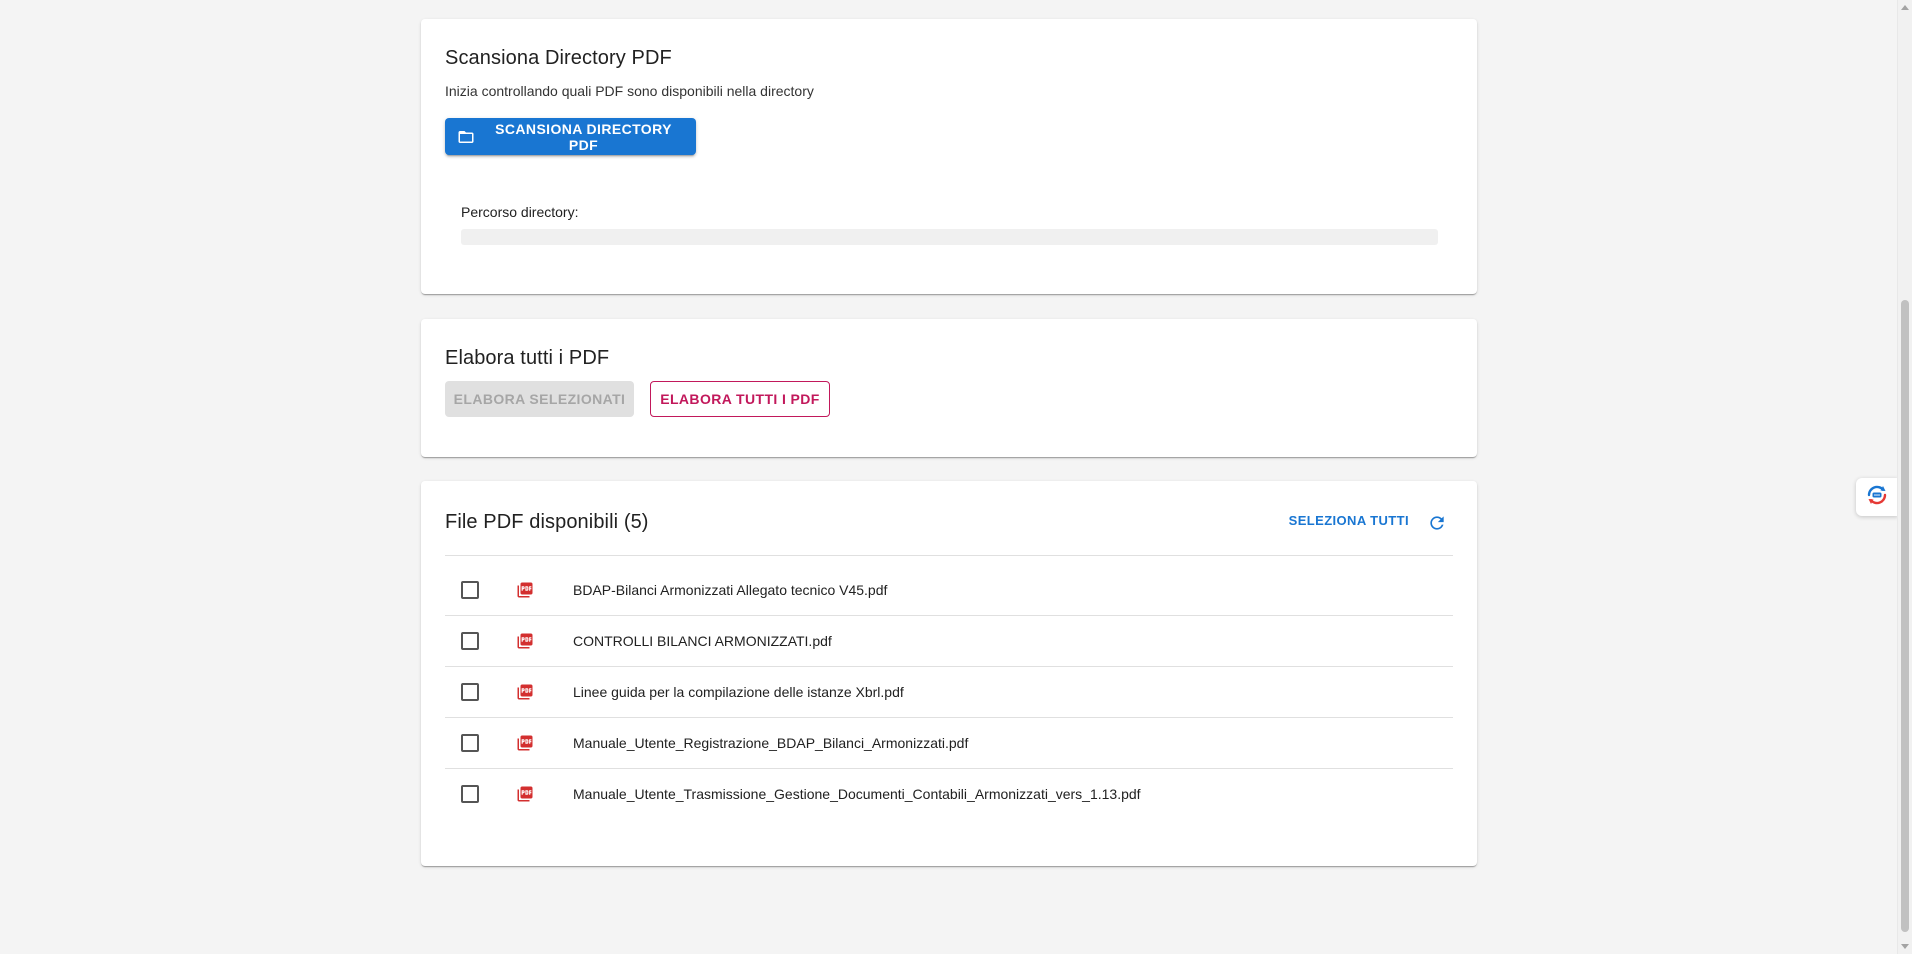 The image size is (1912, 954). I want to click on directory-path-label: Percorso directory:, so click(520, 212).